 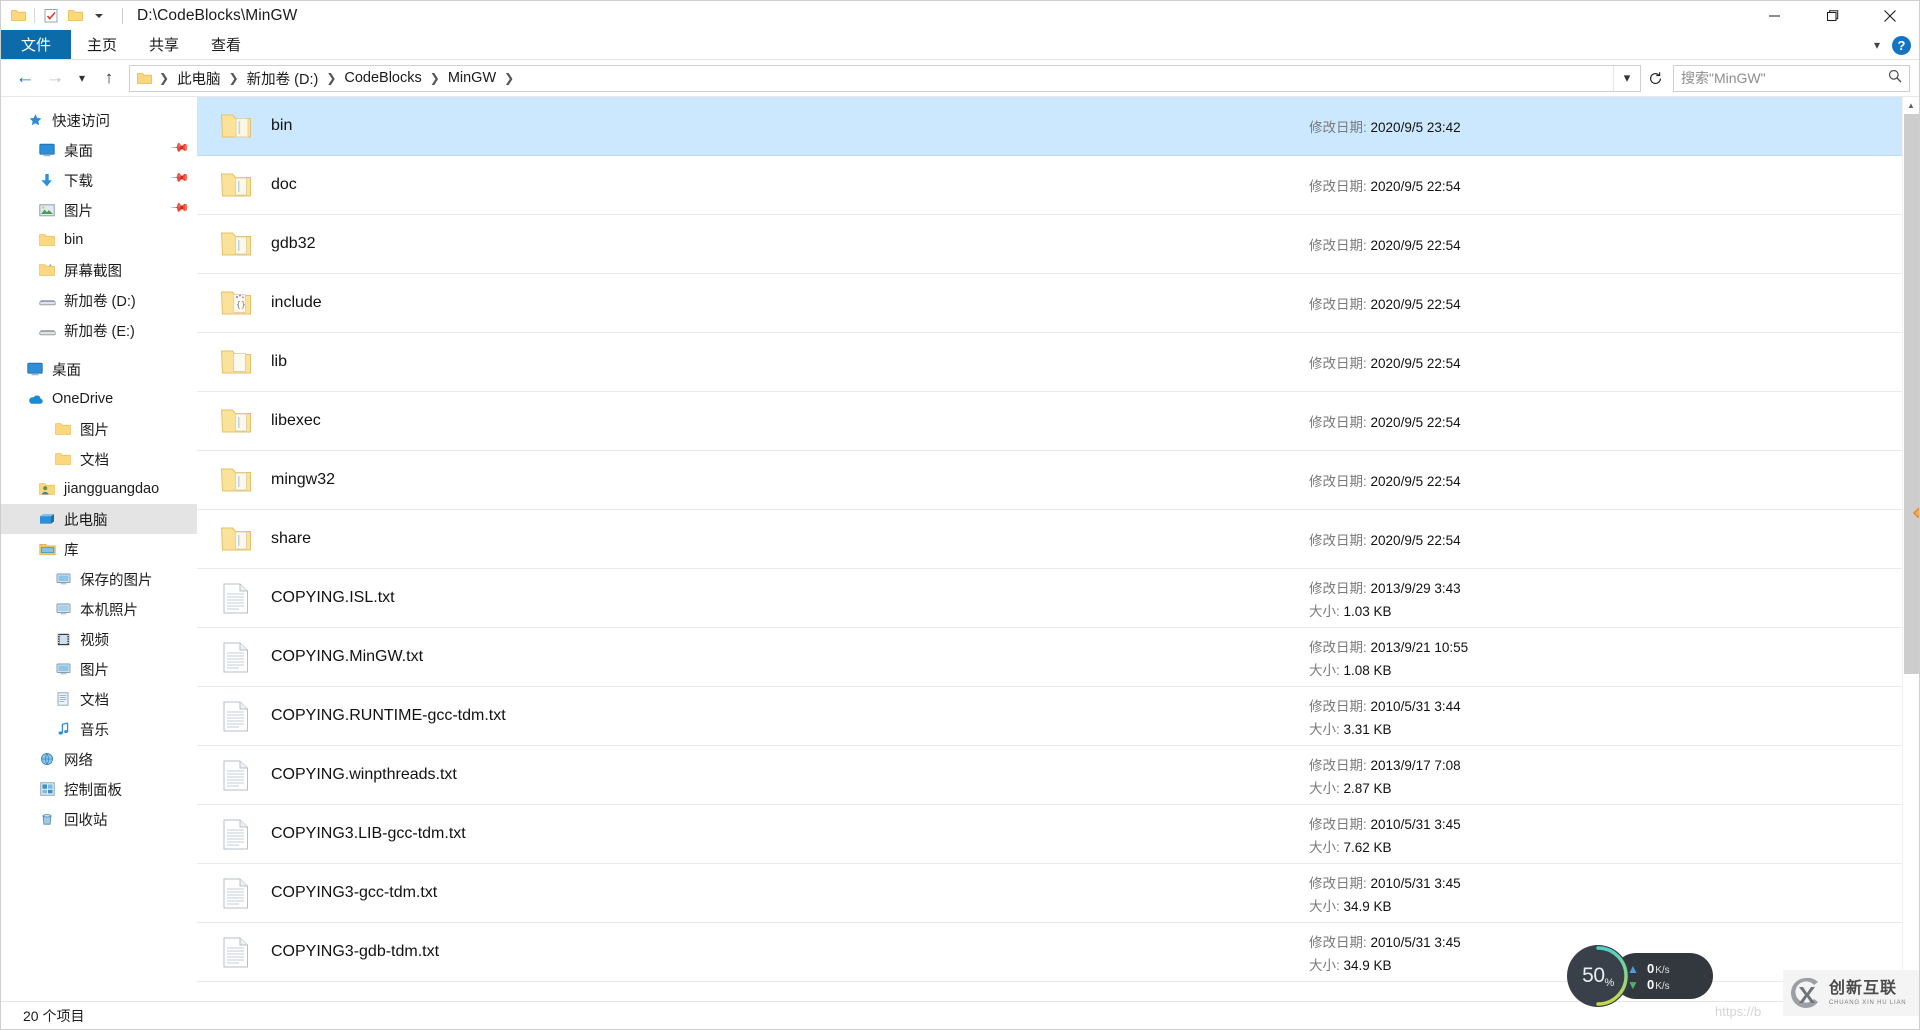 I want to click on sidebar-item-label: OneDrive, so click(x=83, y=399).